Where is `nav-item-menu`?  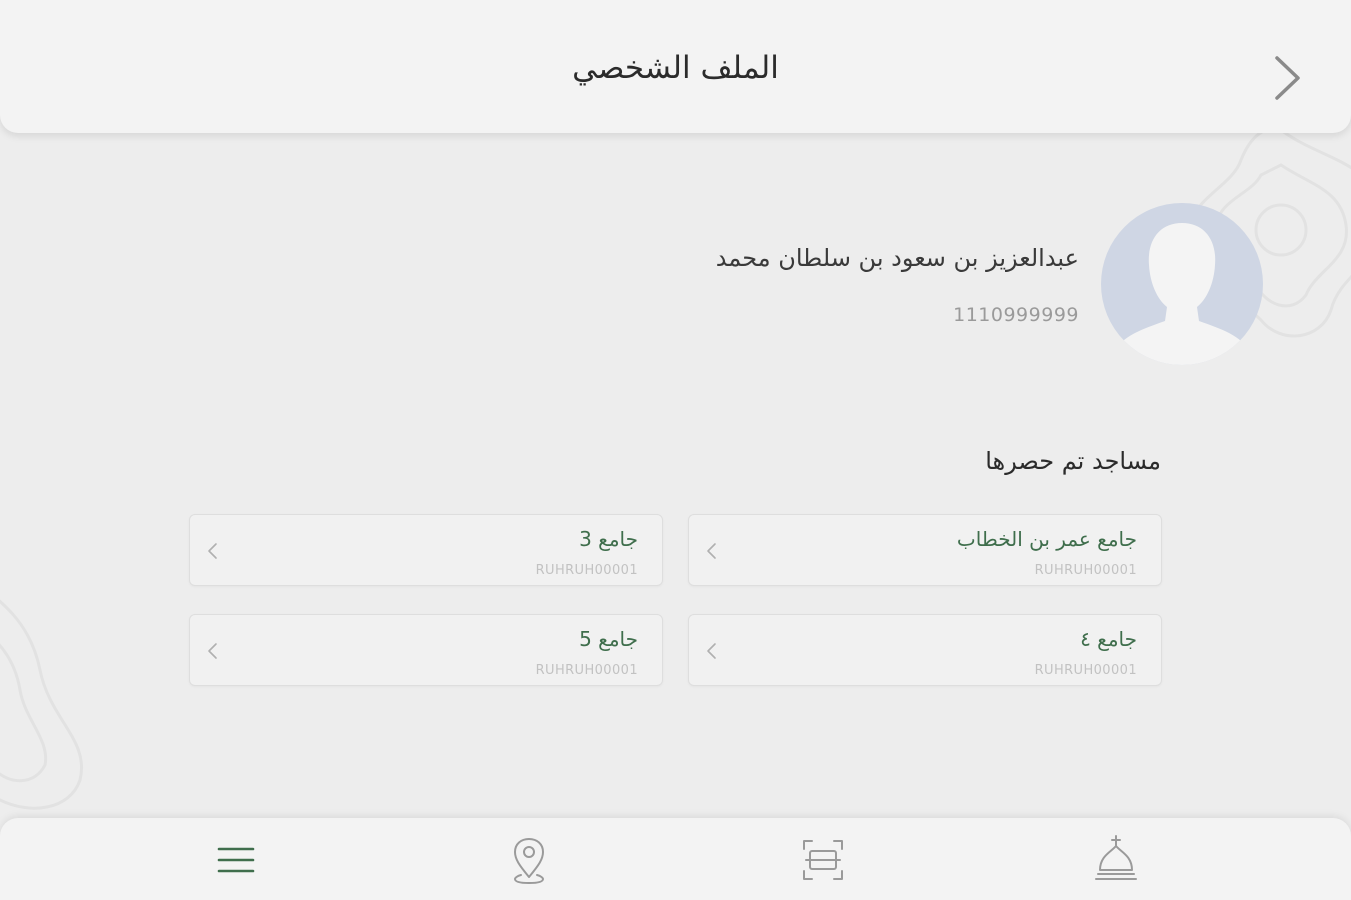
nav-item-menu is located at coordinates (236, 860).